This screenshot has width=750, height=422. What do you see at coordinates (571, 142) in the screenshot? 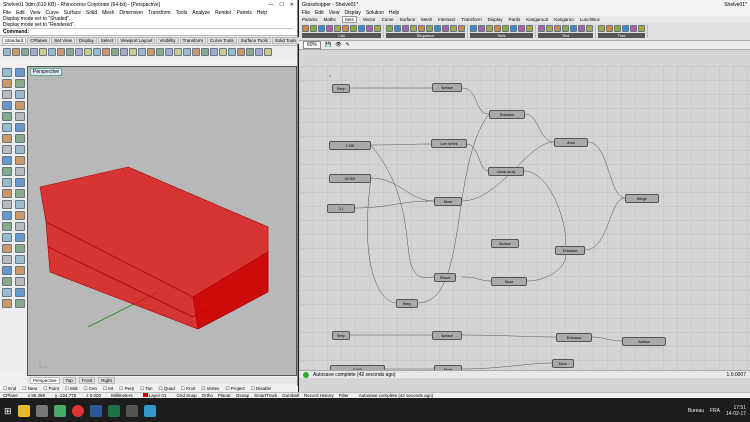
I see `gh-component-node: Area` at bounding box center [571, 142].